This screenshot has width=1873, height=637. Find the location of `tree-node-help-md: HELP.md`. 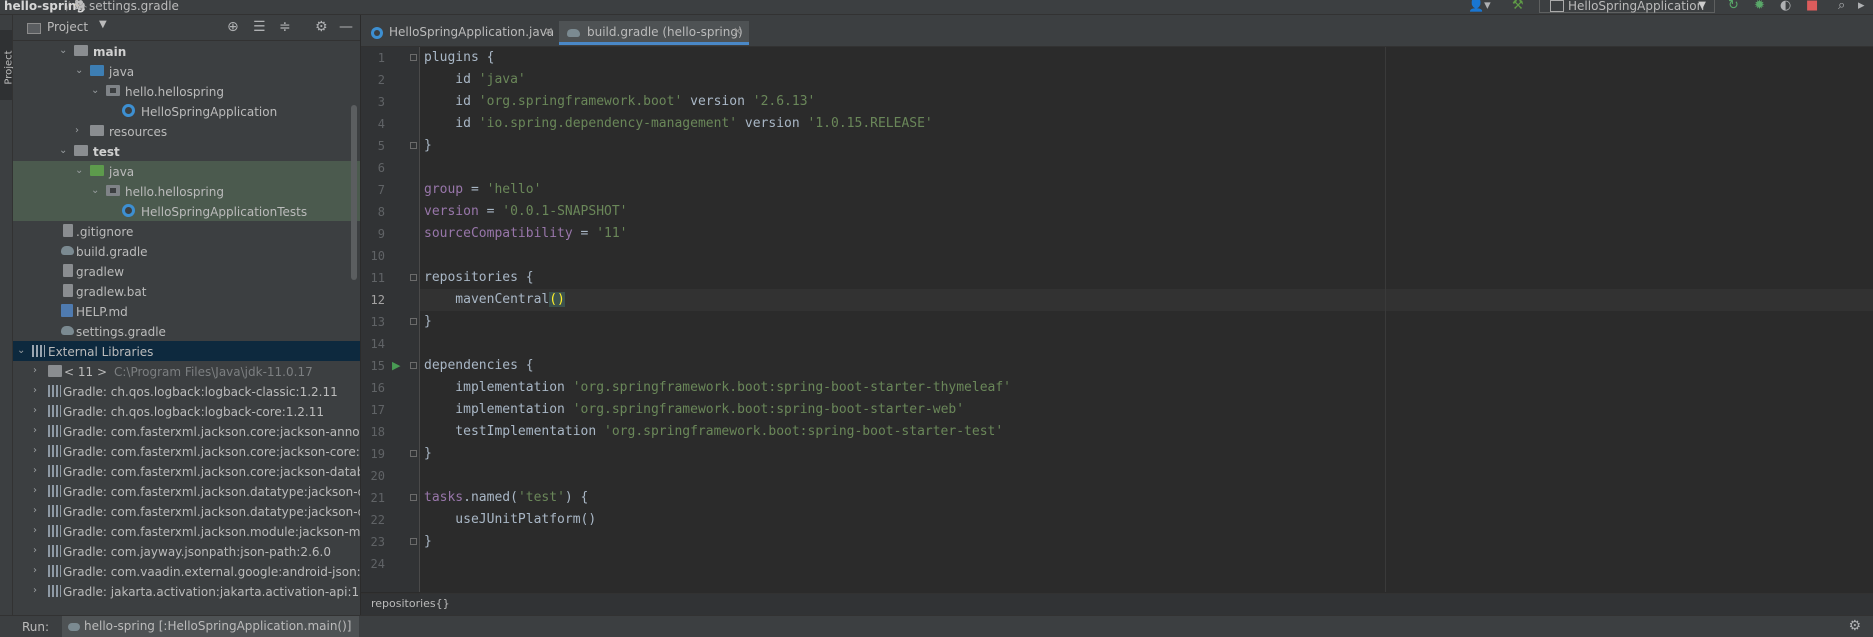

tree-node-help-md: HELP.md is located at coordinates (186, 311).